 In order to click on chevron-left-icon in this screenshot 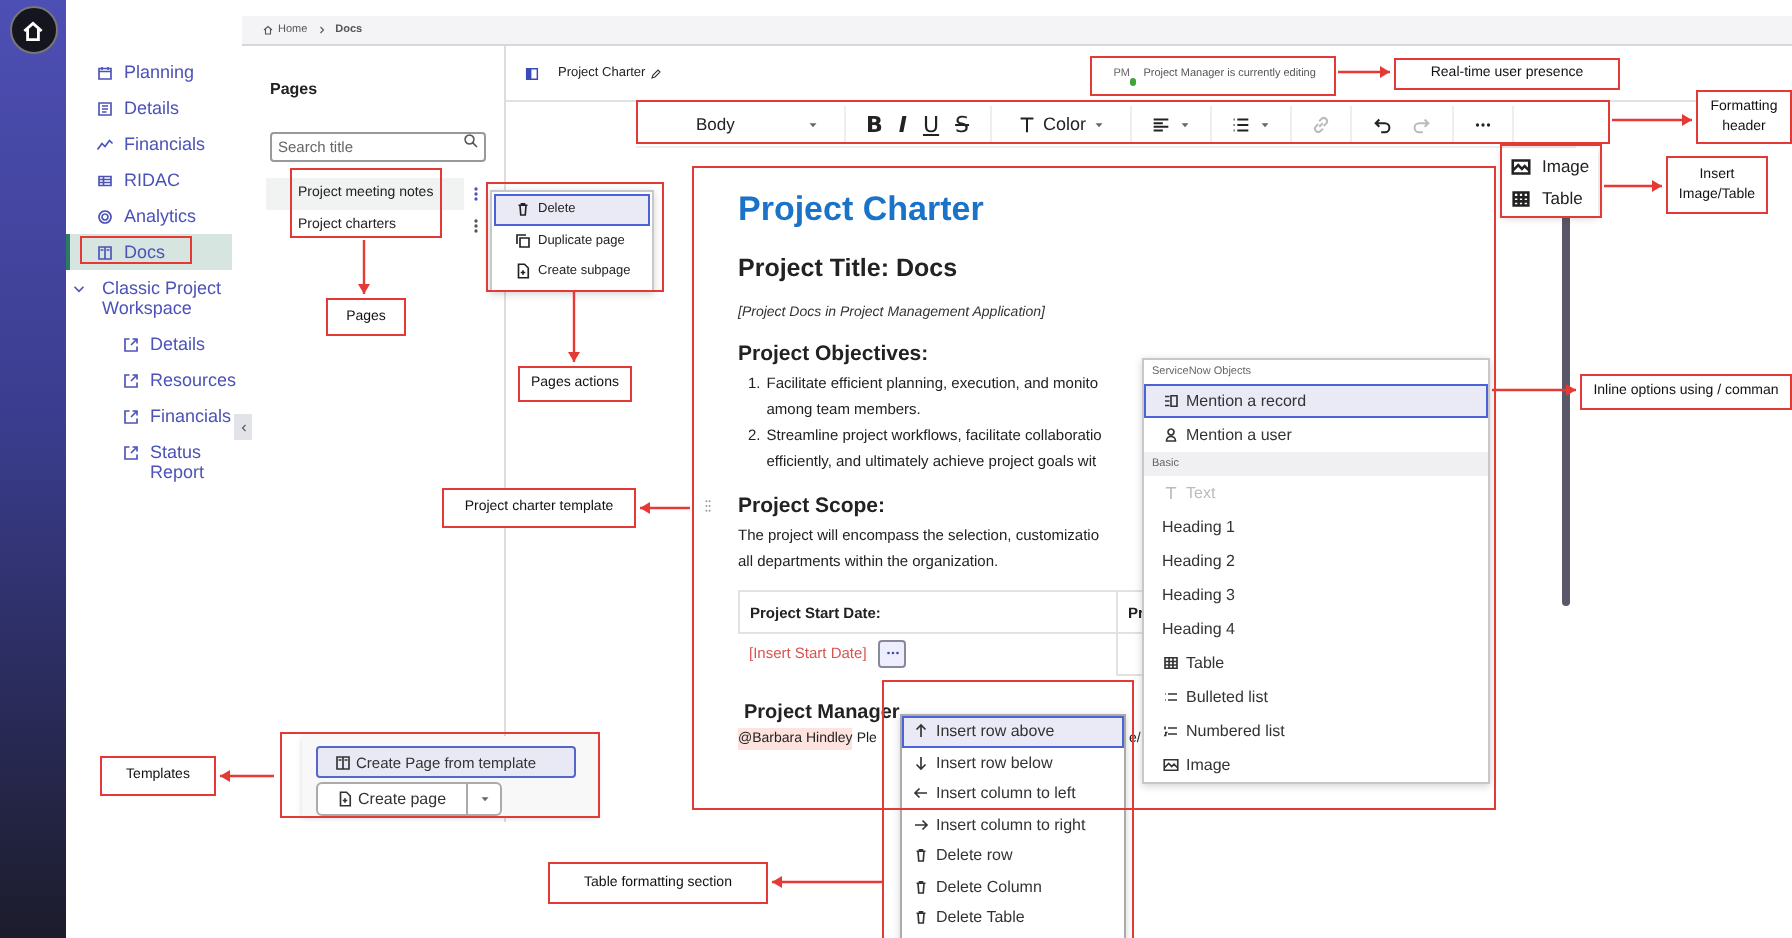, I will do `click(243, 427)`.